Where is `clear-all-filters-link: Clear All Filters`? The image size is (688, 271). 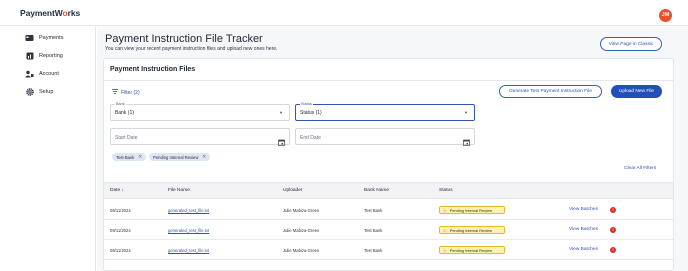 clear-all-filters-link: Clear All Filters is located at coordinates (640, 168).